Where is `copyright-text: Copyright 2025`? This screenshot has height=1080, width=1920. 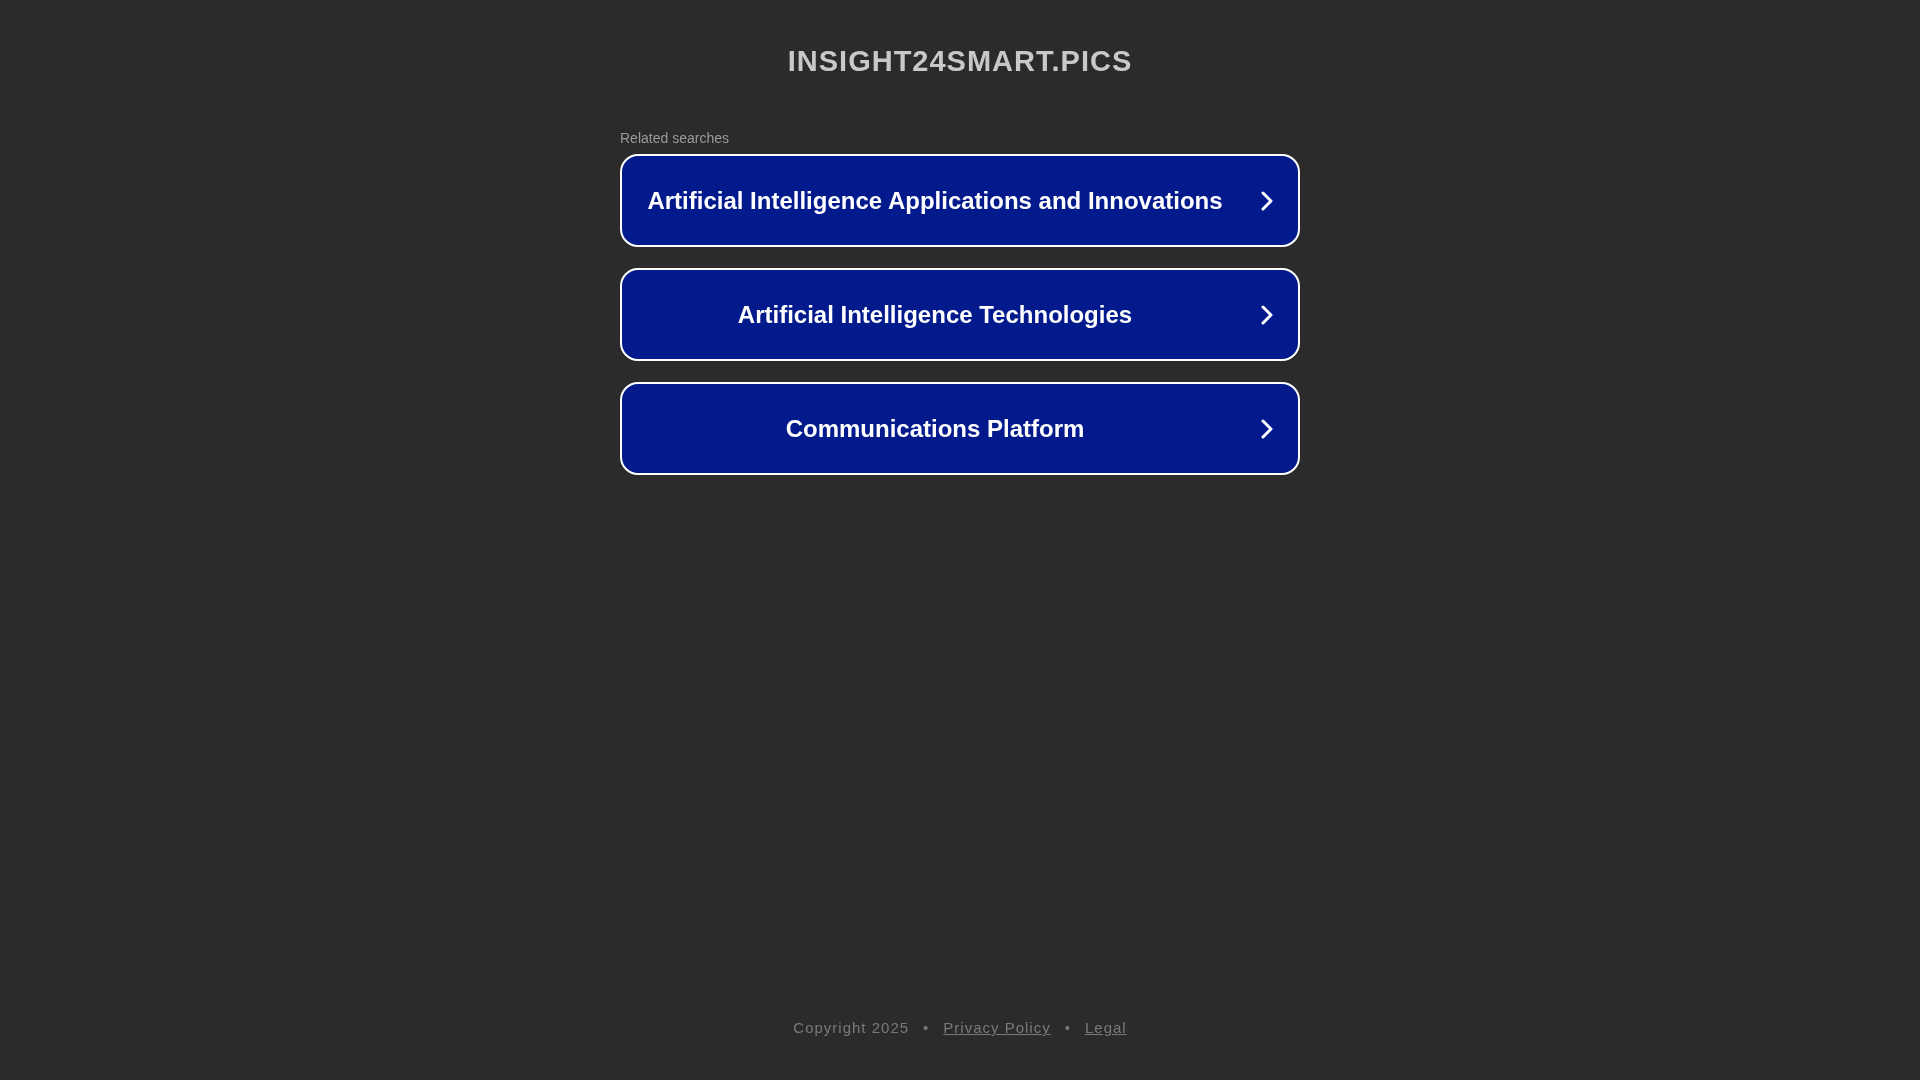 copyright-text: Copyright 2025 is located at coordinates (851, 1027).